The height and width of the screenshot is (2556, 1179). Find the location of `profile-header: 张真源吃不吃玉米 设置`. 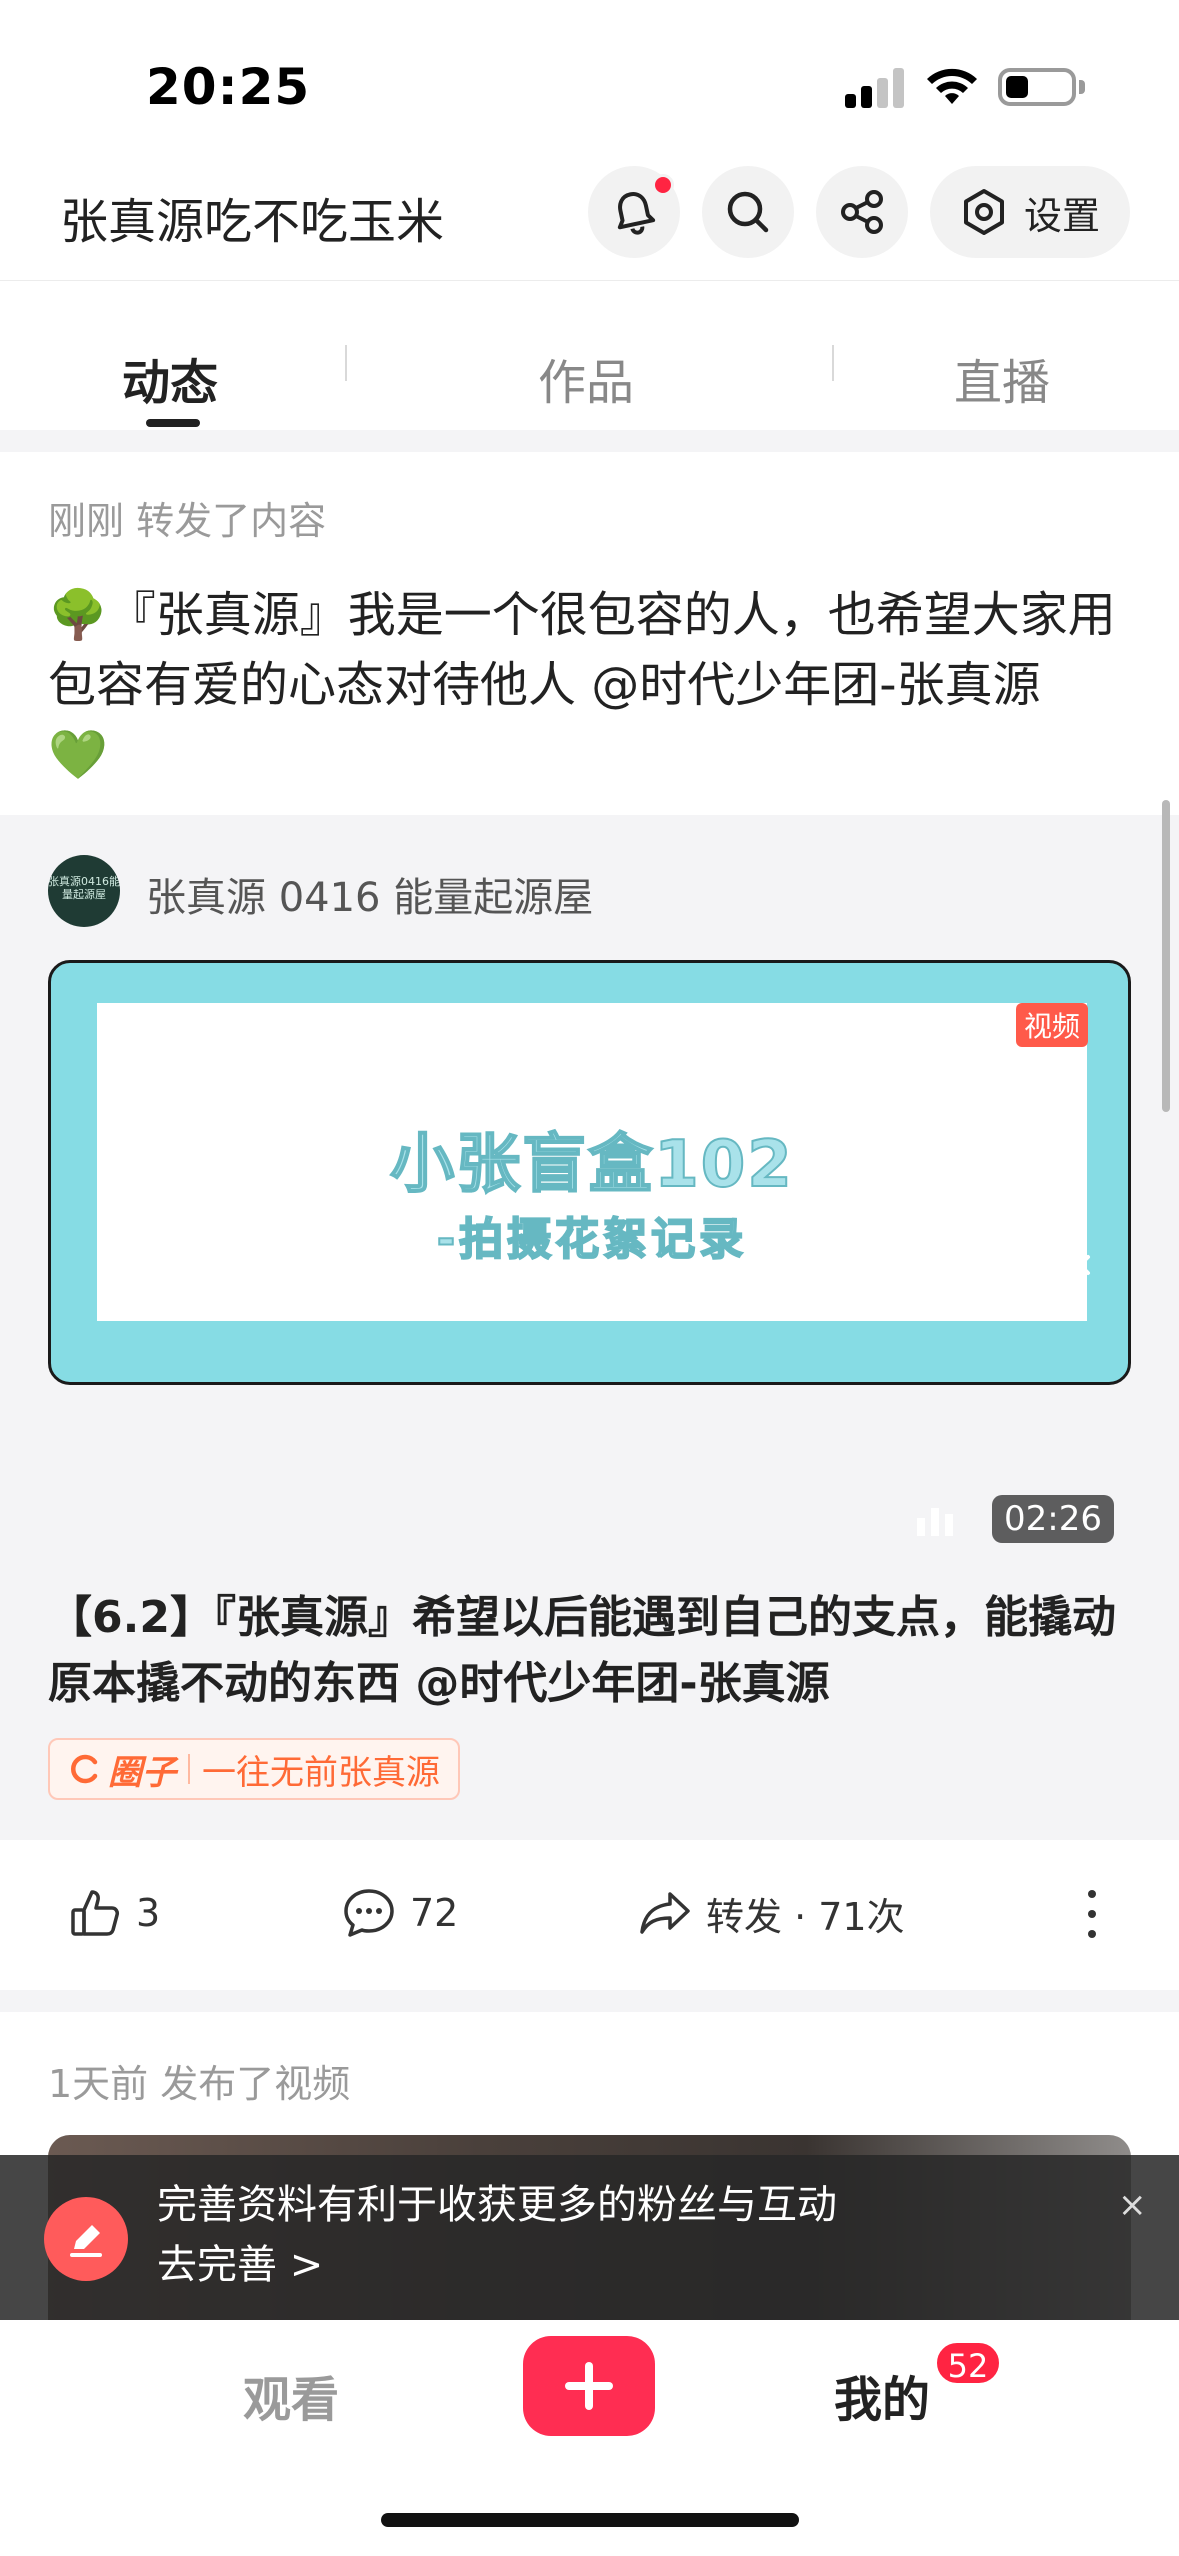

profile-header: 张真源吃不吃玉米 设置 is located at coordinates (589, 215).